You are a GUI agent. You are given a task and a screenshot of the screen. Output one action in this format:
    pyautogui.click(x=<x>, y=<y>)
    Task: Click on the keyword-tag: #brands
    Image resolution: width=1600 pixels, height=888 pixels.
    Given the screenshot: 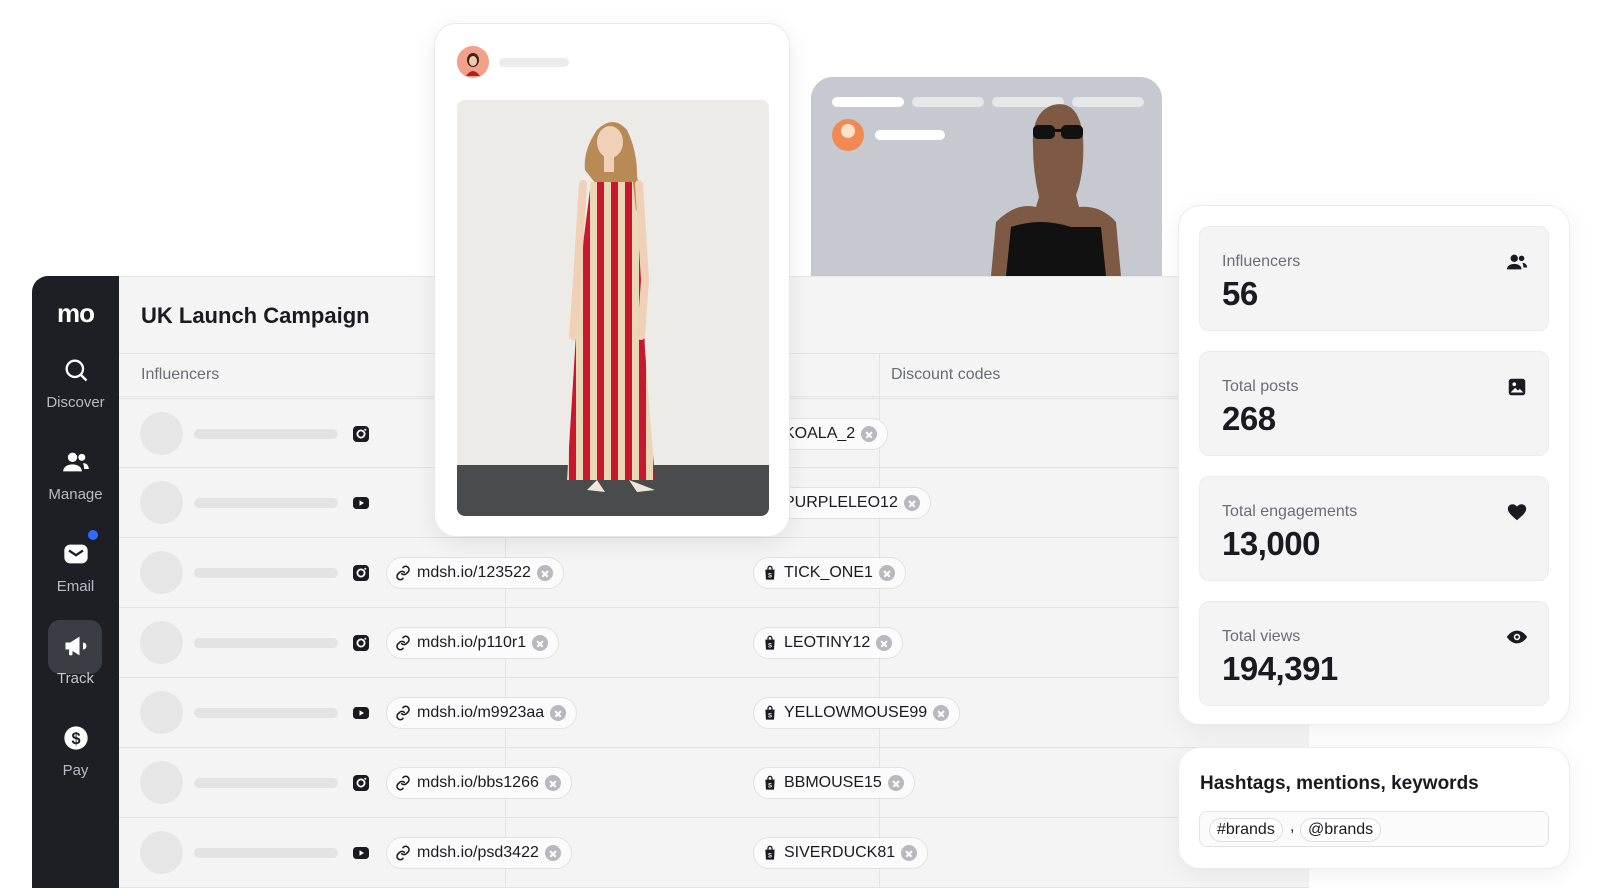 What is the action you would take?
    pyautogui.click(x=1246, y=830)
    